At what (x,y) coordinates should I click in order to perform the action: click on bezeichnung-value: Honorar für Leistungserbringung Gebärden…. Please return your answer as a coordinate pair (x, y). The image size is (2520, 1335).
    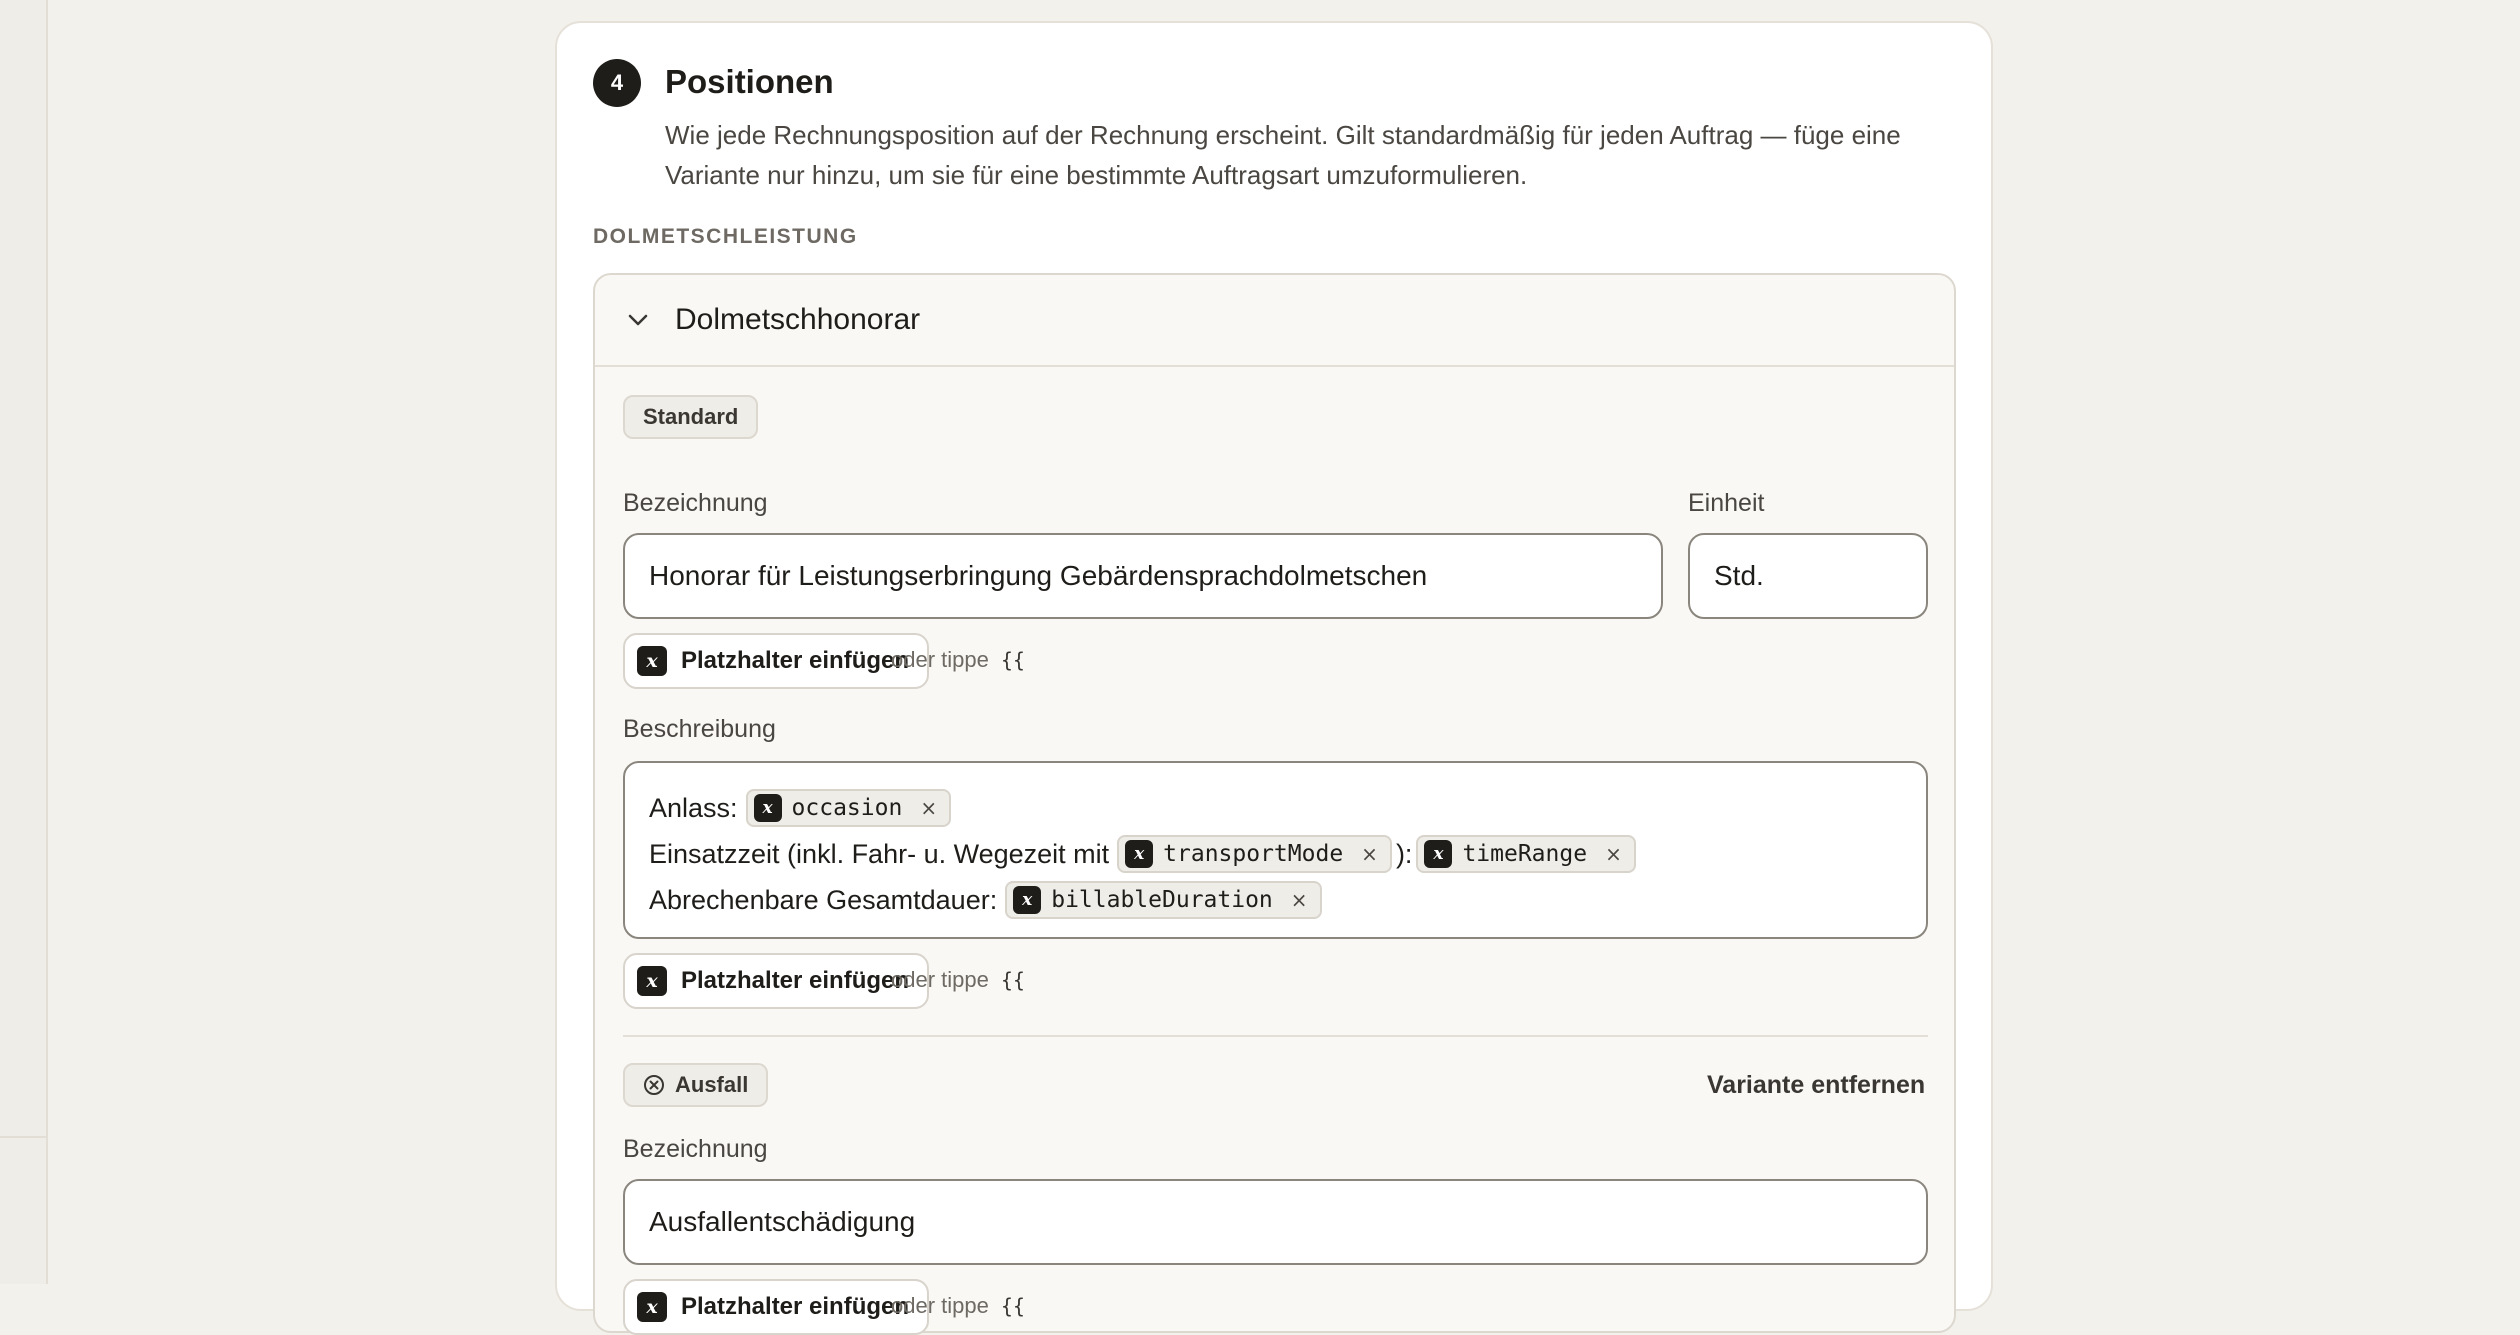
    Looking at the image, I should click on (1038, 575).